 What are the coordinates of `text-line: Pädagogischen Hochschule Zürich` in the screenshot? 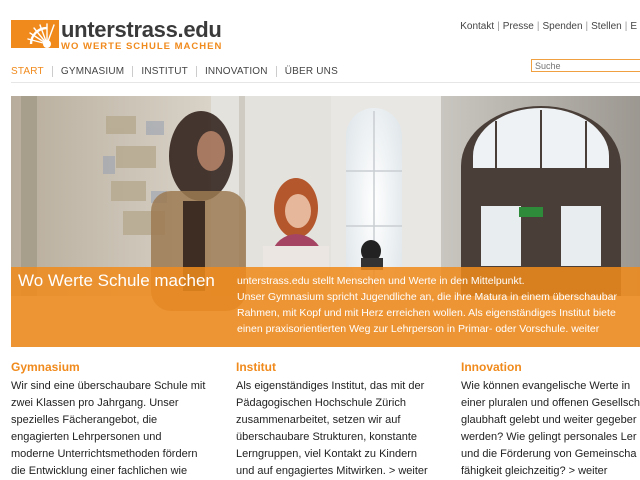 It's located at (321, 403).